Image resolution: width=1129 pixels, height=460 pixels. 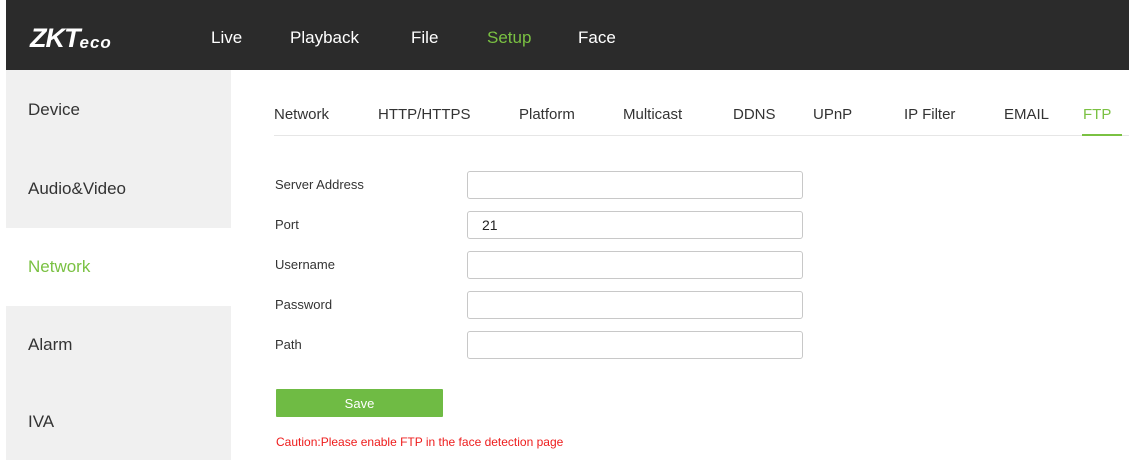 What do you see at coordinates (319, 184) in the screenshot?
I see `server-address-label: Server Address` at bounding box center [319, 184].